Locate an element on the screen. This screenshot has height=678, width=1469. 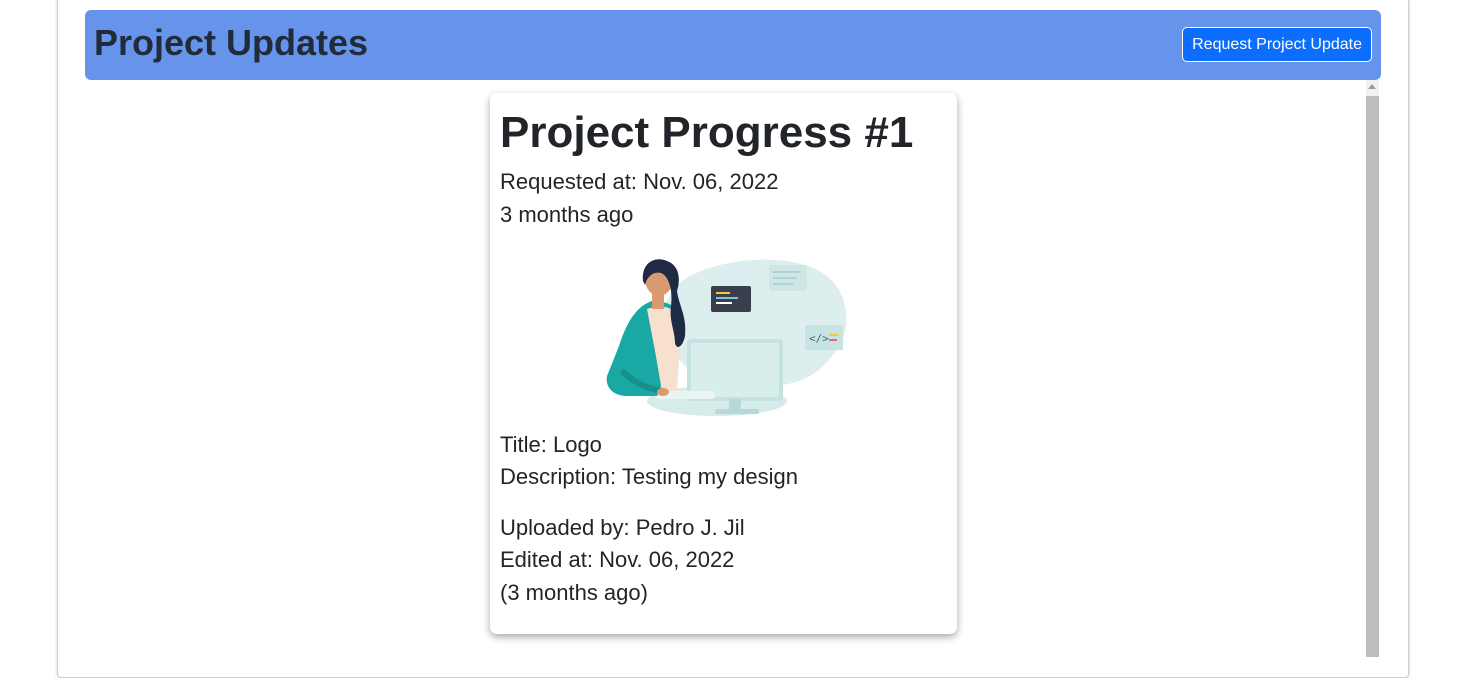
requested-relative-time: 3 months ago is located at coordinates (567, 214).